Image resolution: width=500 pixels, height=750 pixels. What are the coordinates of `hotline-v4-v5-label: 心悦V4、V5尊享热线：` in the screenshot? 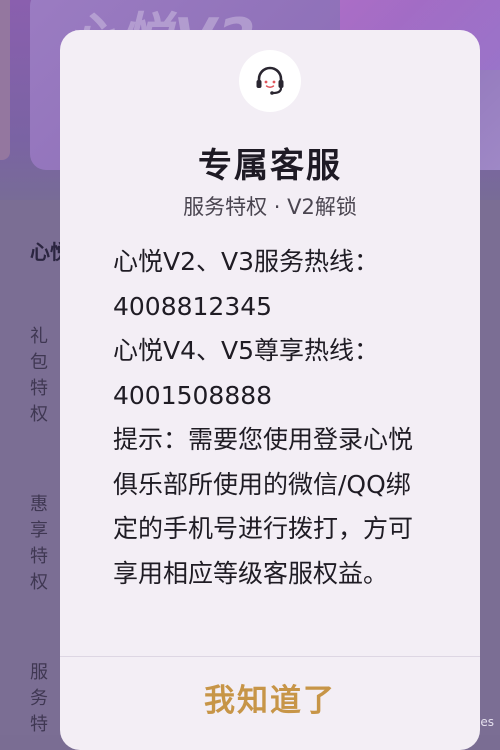 It's located at (246, 350).